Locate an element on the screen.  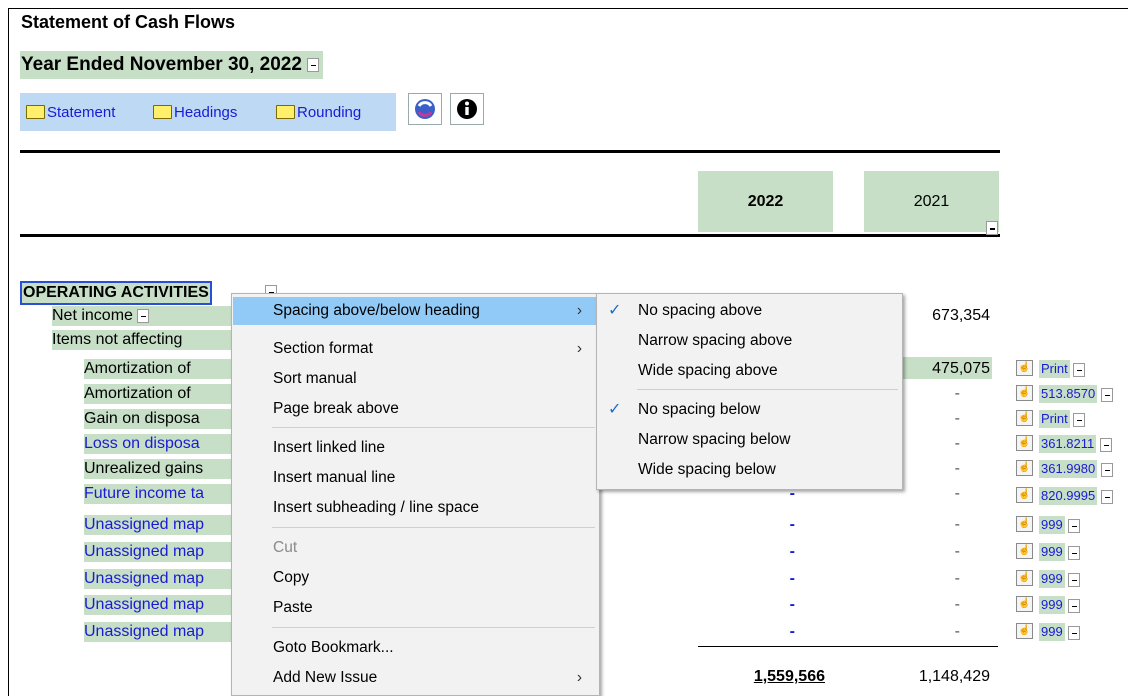
row-unrealized-gains: Unrealized gains is located at coordinates (158, 469).